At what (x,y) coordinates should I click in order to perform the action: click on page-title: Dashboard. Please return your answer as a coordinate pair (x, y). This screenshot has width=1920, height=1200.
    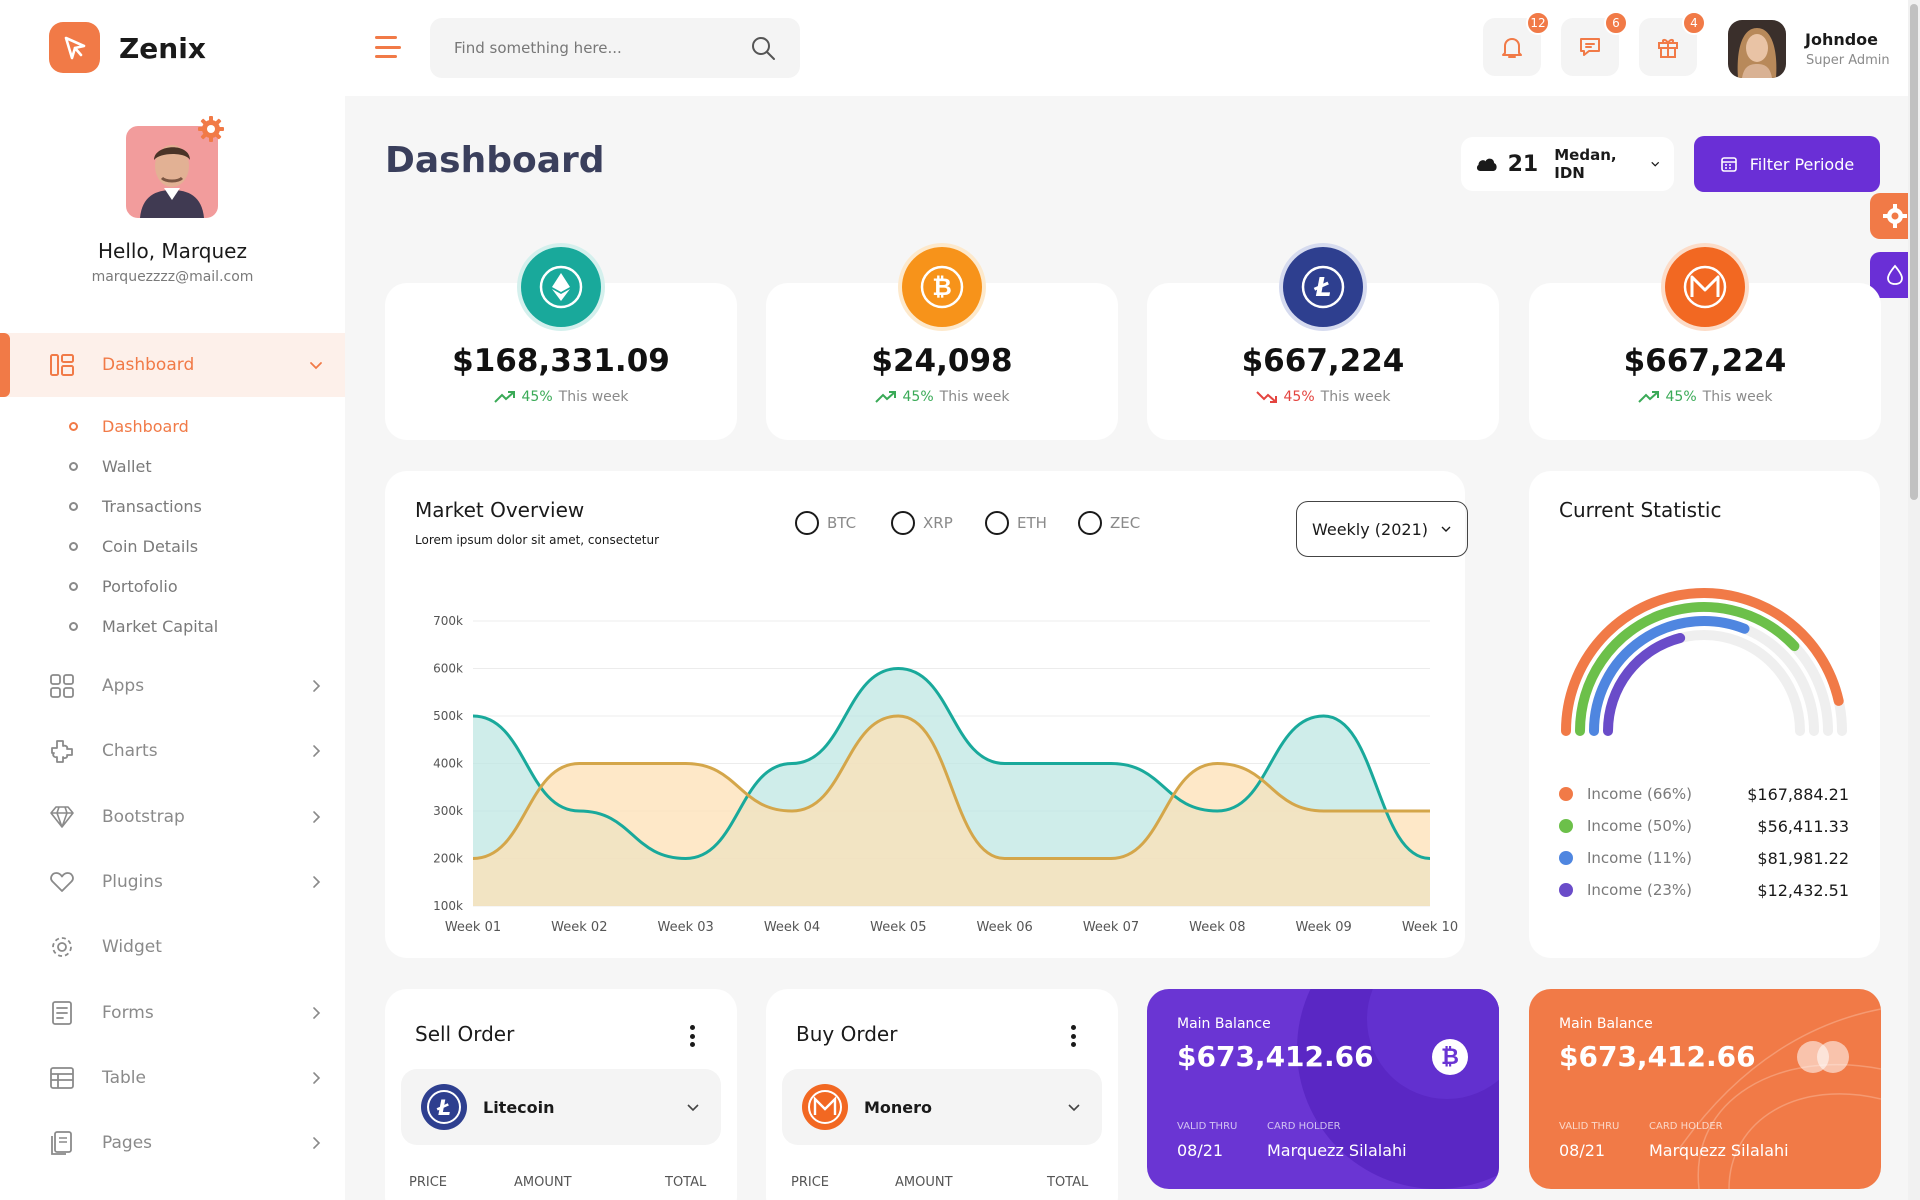
    Looking at the image, I should click on (495, 160).